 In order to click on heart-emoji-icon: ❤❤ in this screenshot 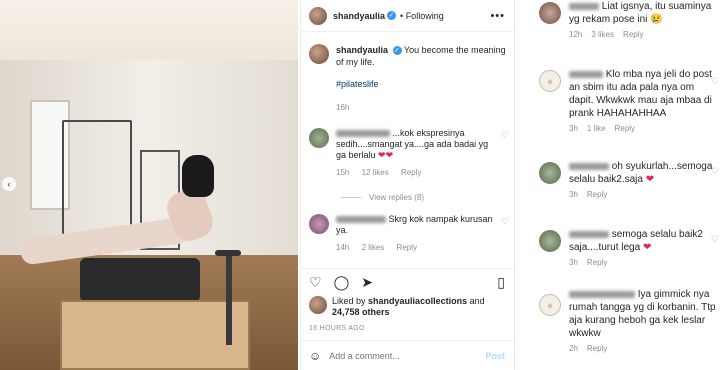, I will do `click(386, 155)`.